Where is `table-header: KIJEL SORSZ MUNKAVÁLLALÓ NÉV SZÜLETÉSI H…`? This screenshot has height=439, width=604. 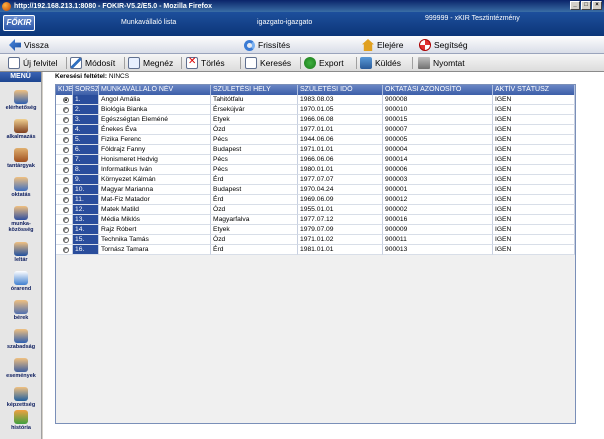
table-header: KIJEL SORSZ MUNKAVÁLLALÓ NÉV SZÜLETÉSI H… is located at coordinates (315, 90).